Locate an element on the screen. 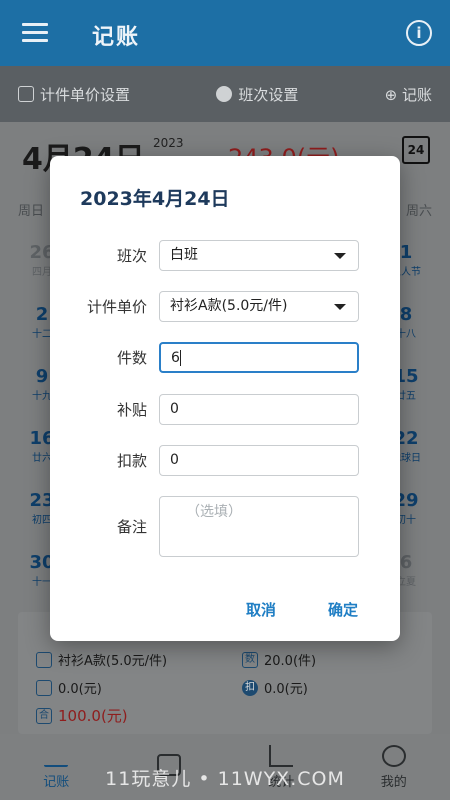 Image resolution: width=450 pixels, height=800 pixels. note-label: 备注 is located at coordinates (131, 527).